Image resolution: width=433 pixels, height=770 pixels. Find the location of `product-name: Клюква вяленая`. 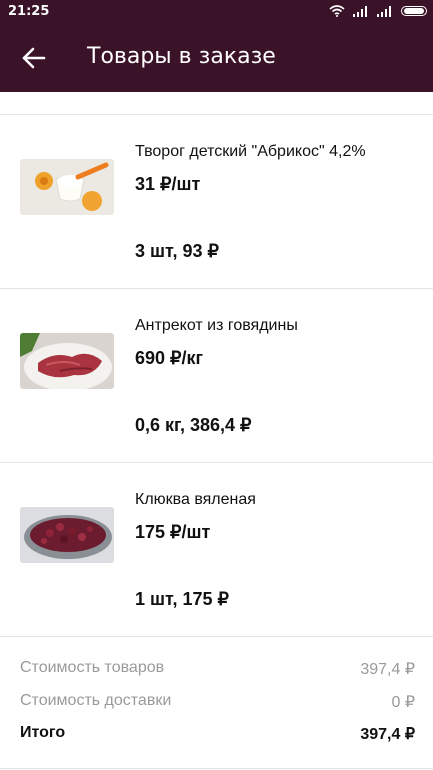

product-name: Клюква вяленая is located at coordinates (195, 499).